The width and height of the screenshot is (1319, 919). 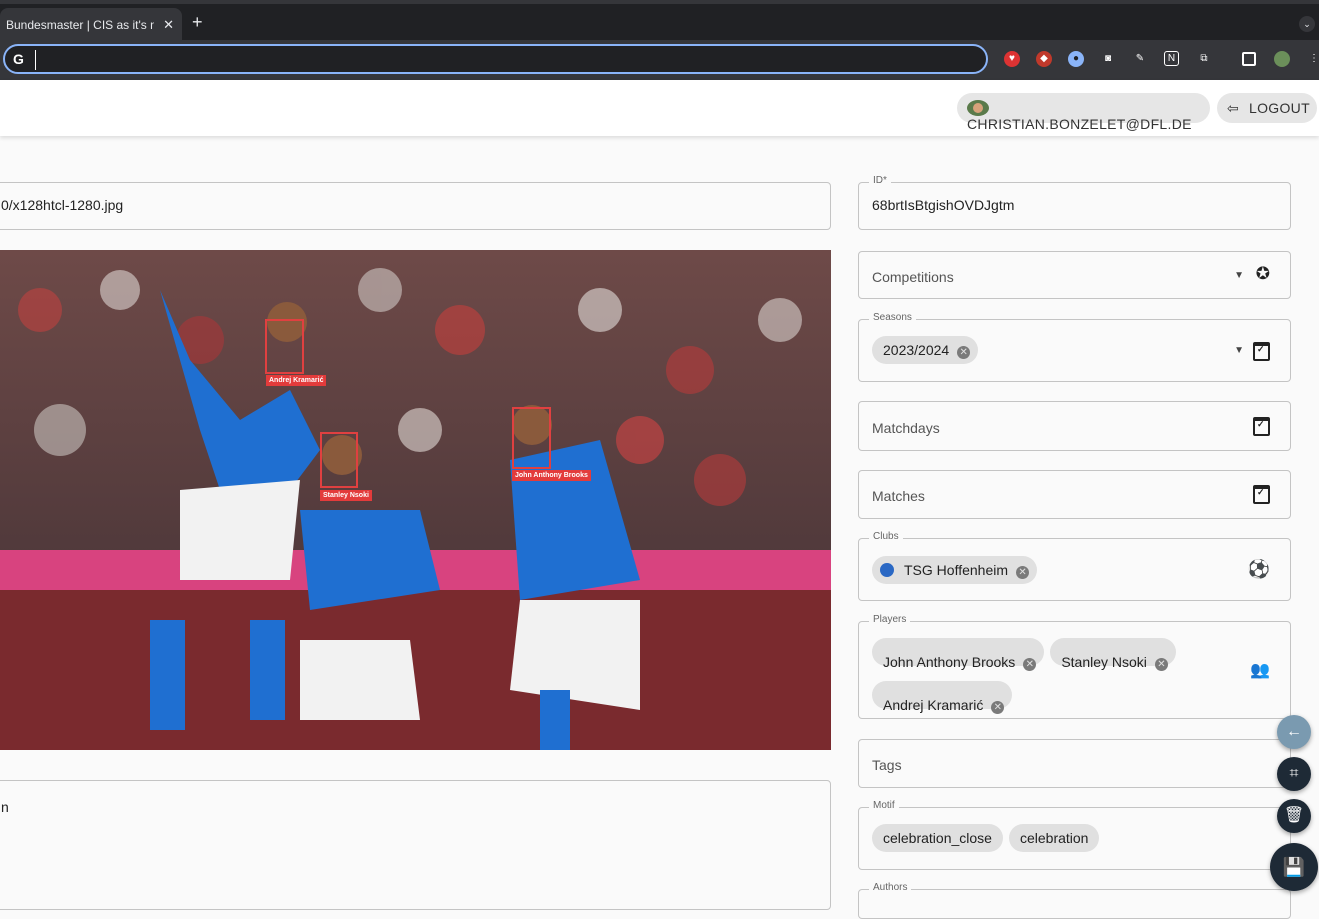 I want to click on save-icon: 💾, so click(x=1294, y=867).